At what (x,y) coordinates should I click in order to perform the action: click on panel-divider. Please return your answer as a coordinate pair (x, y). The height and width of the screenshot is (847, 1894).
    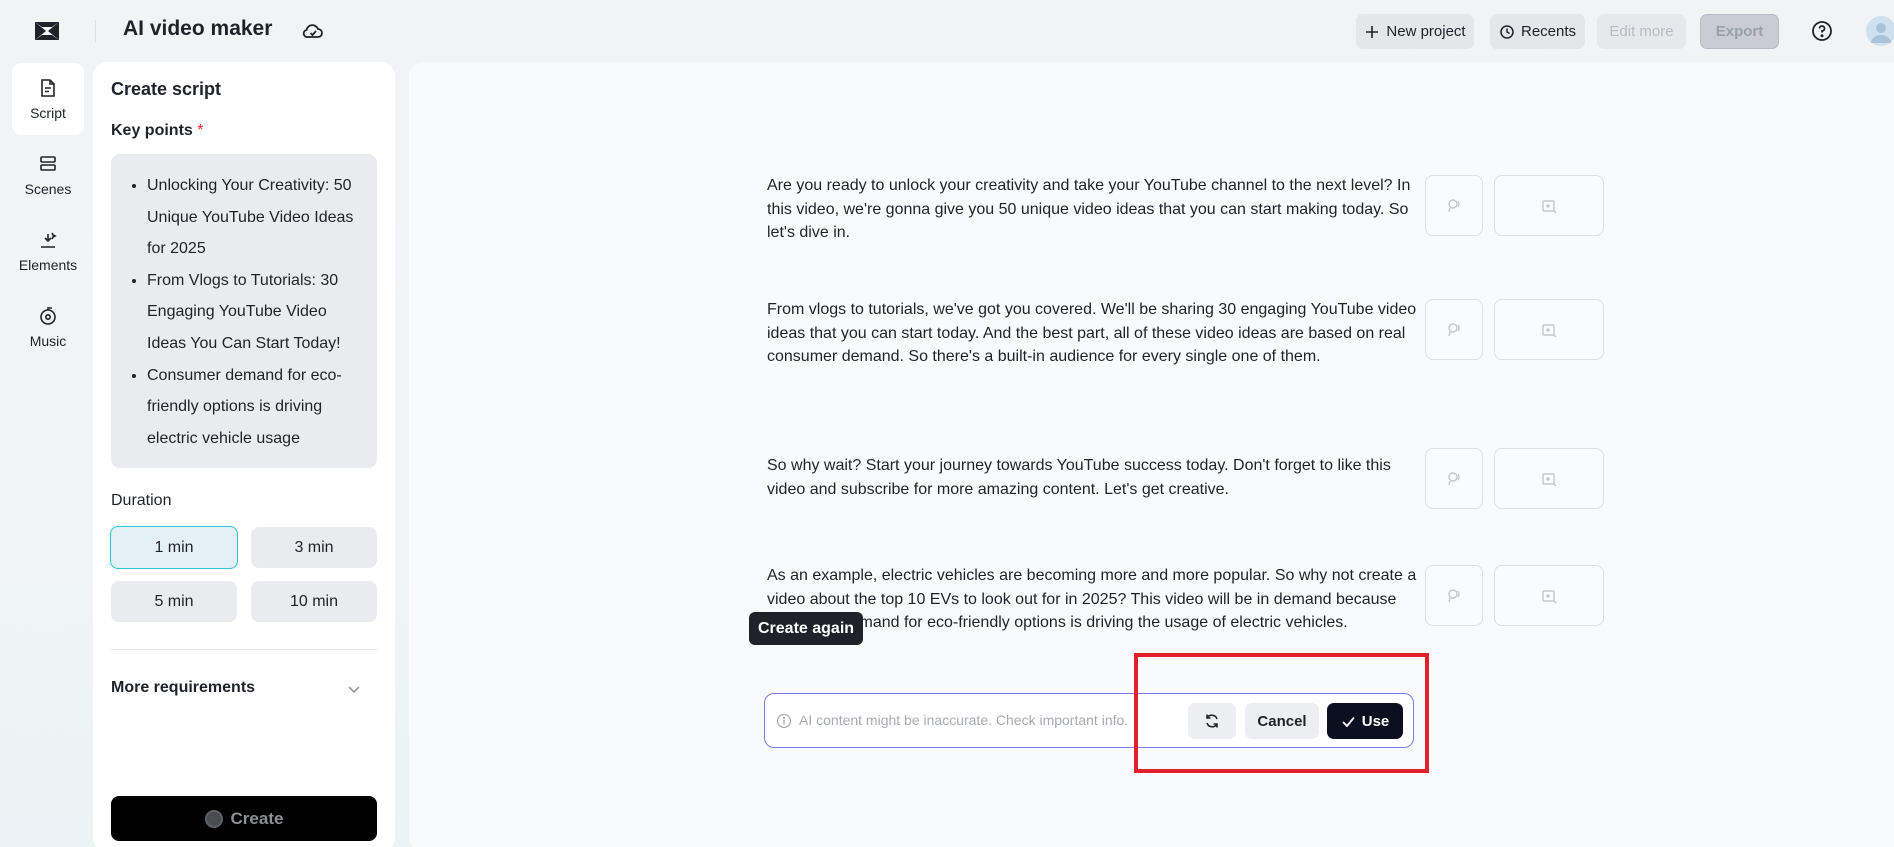
    Looking at the image, I should click on (244, 649).